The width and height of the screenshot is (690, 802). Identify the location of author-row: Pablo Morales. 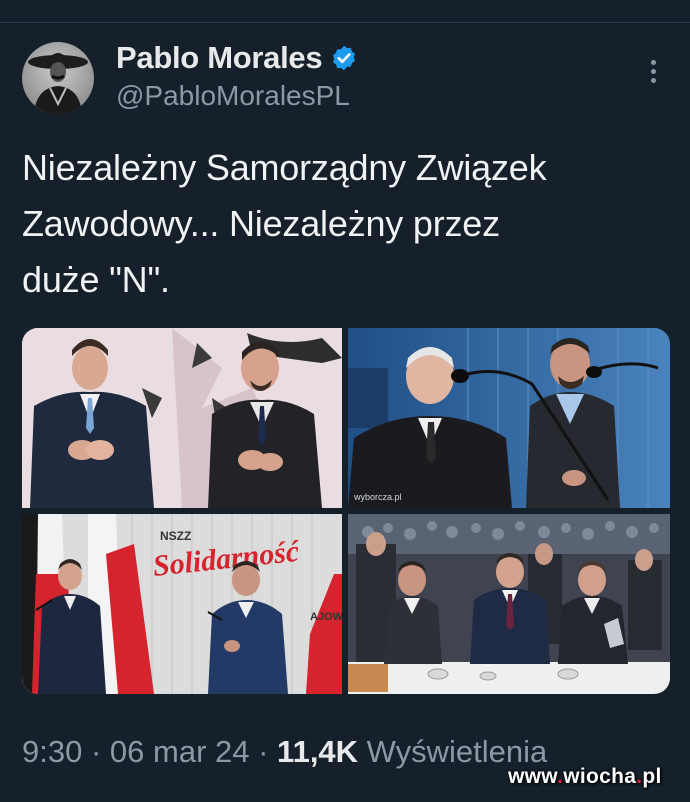
(237, 58).